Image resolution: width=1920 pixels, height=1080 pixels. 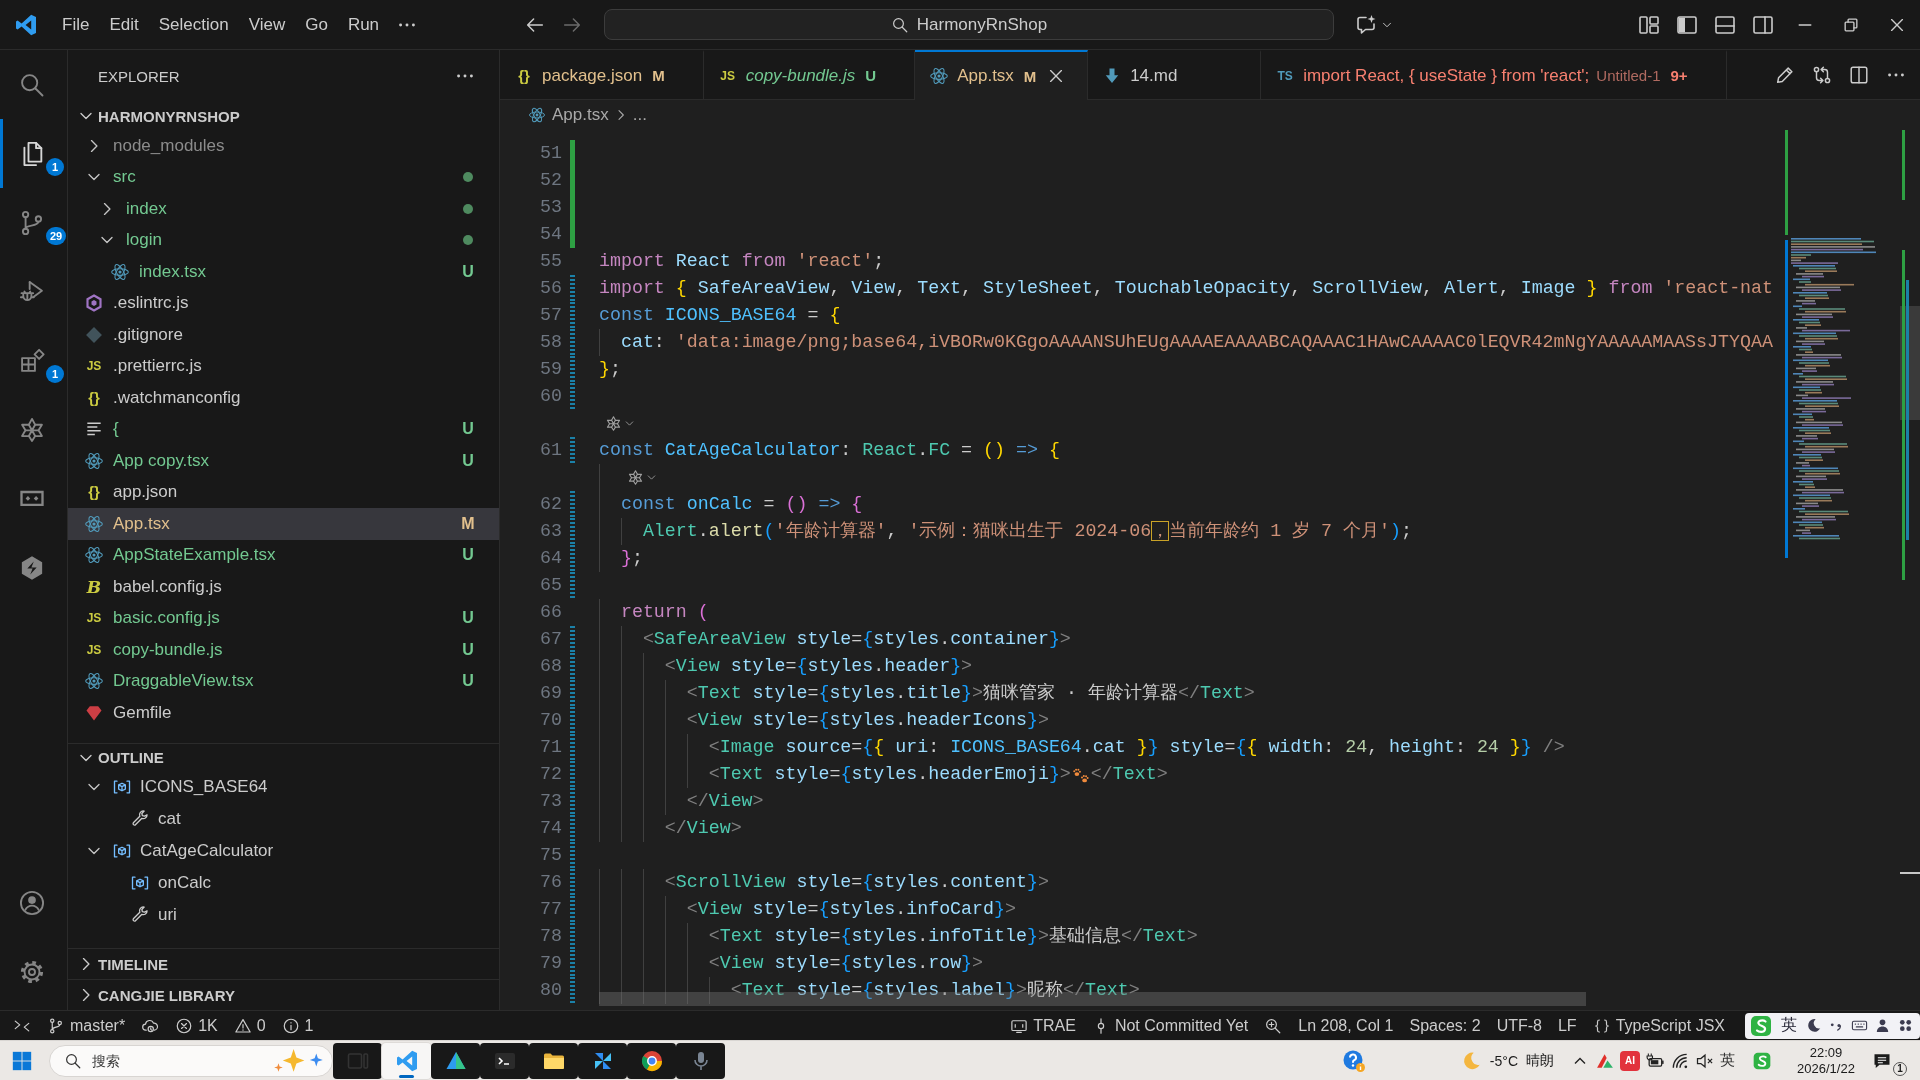 I want to click on line-number: 51, so click(x=551, y=153).